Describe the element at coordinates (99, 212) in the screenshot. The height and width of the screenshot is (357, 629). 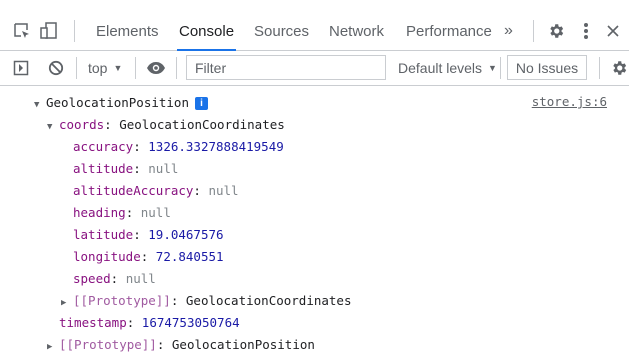
I see `property-key: heading` at that location.